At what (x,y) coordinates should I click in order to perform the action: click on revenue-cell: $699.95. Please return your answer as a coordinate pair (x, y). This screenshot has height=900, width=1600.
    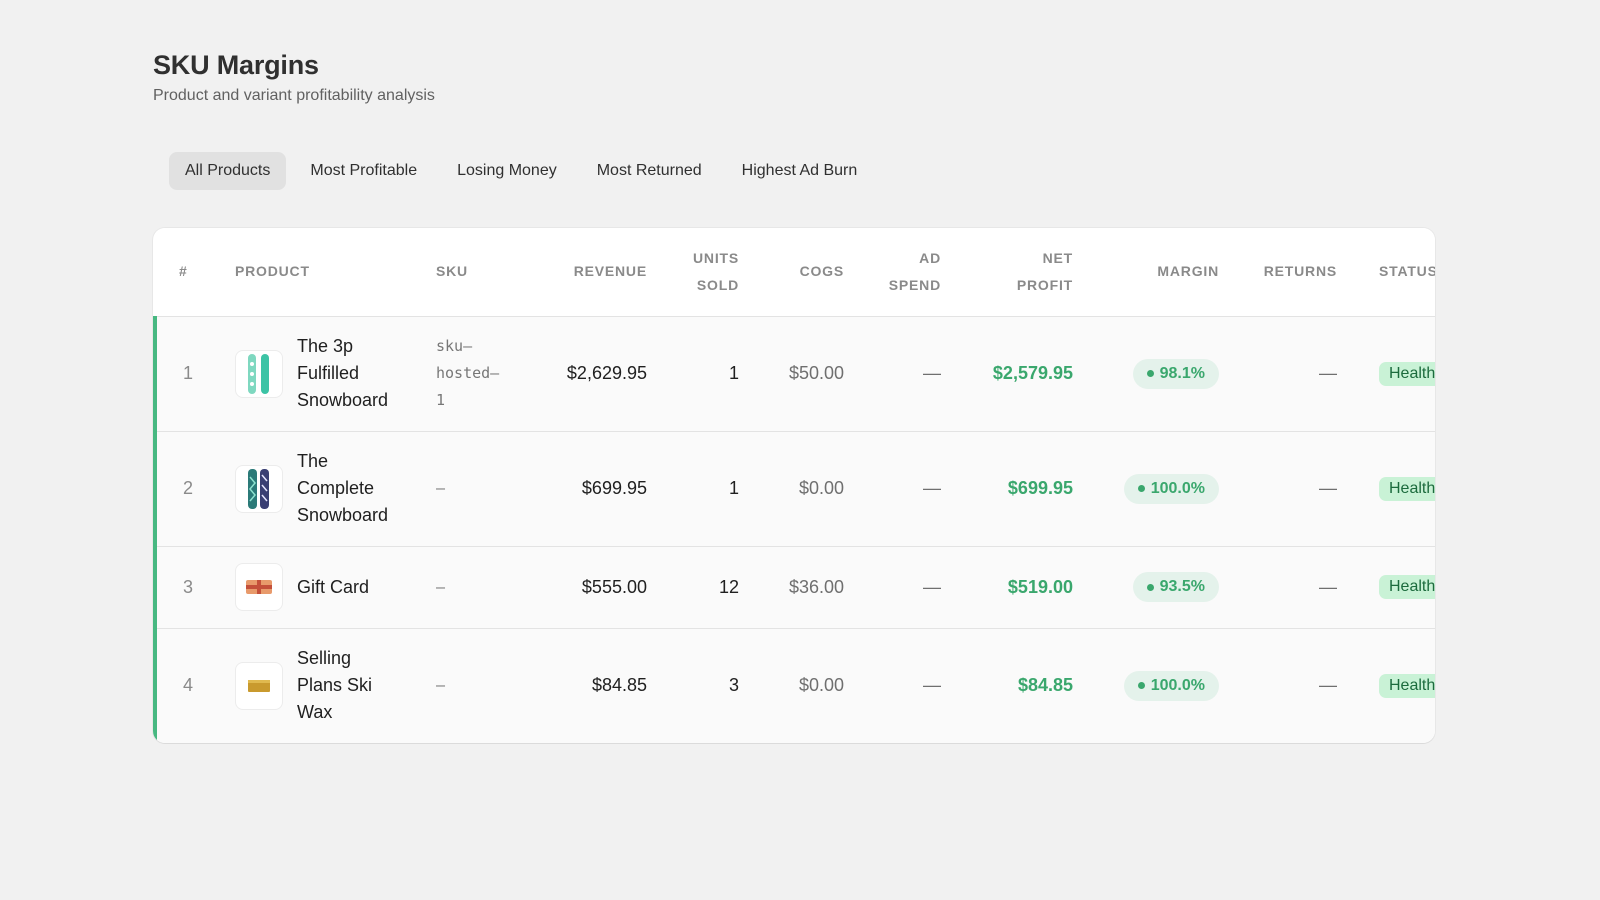
    Looking at the image, I should click on (591, 489).